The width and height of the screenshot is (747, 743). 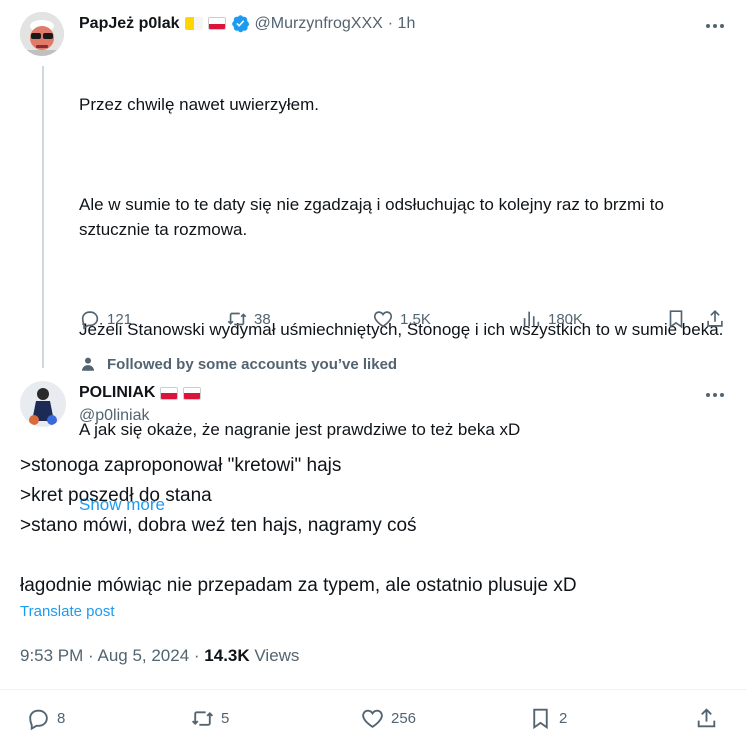 I want to click on reply-count: 121, so click(x=120, y=319).